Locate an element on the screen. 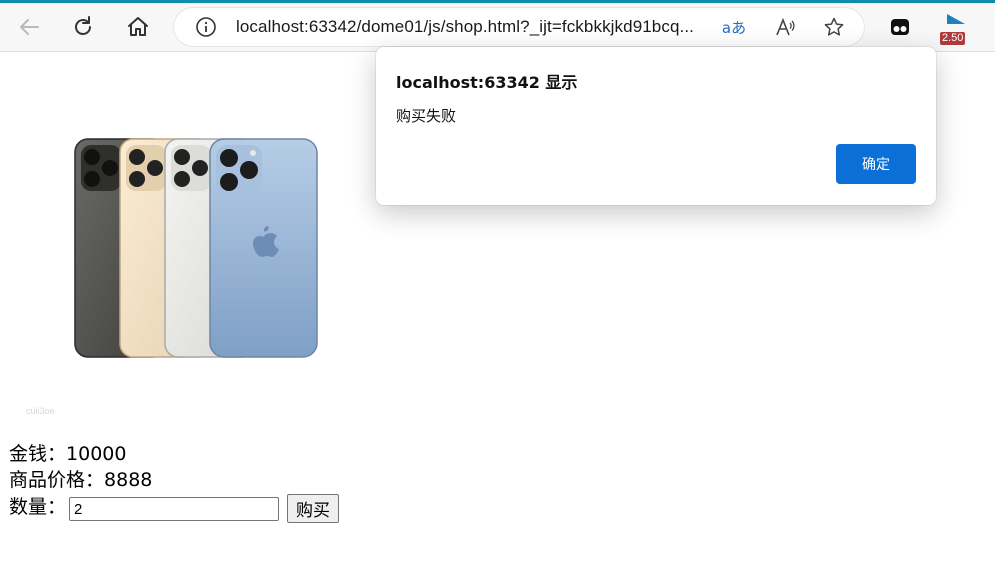 The image size is (995, 566). quantity-label: 数量： is located at coordinates (38, 507).